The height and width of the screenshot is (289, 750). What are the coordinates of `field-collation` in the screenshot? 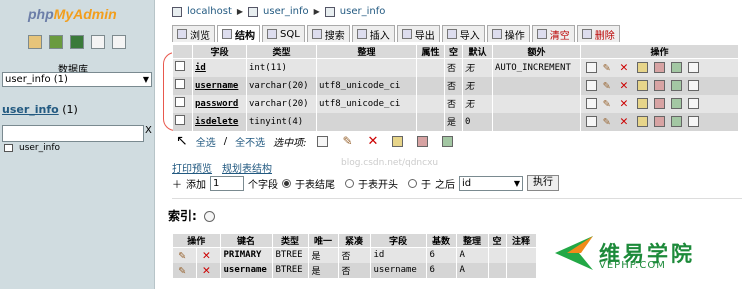 It's located at (366, 67).